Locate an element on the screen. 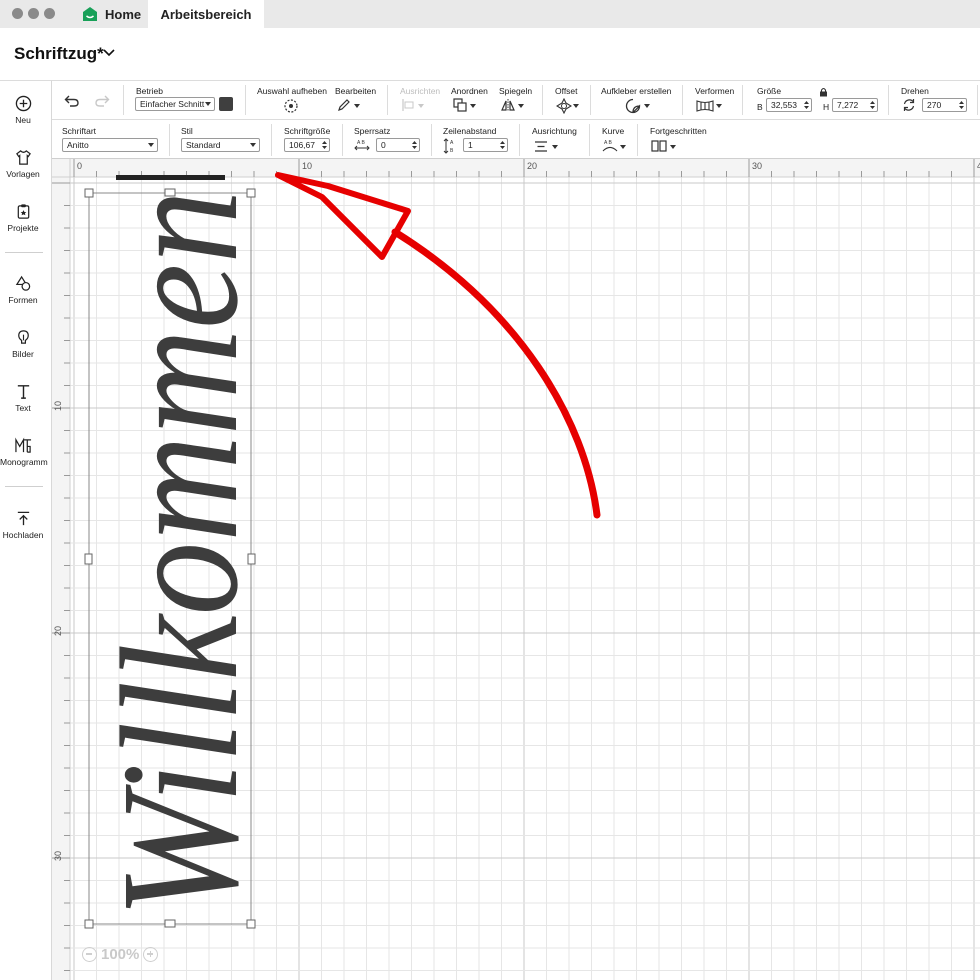  sidebar-item-hochladen: Hochladen is located at coordinates (23, 525).